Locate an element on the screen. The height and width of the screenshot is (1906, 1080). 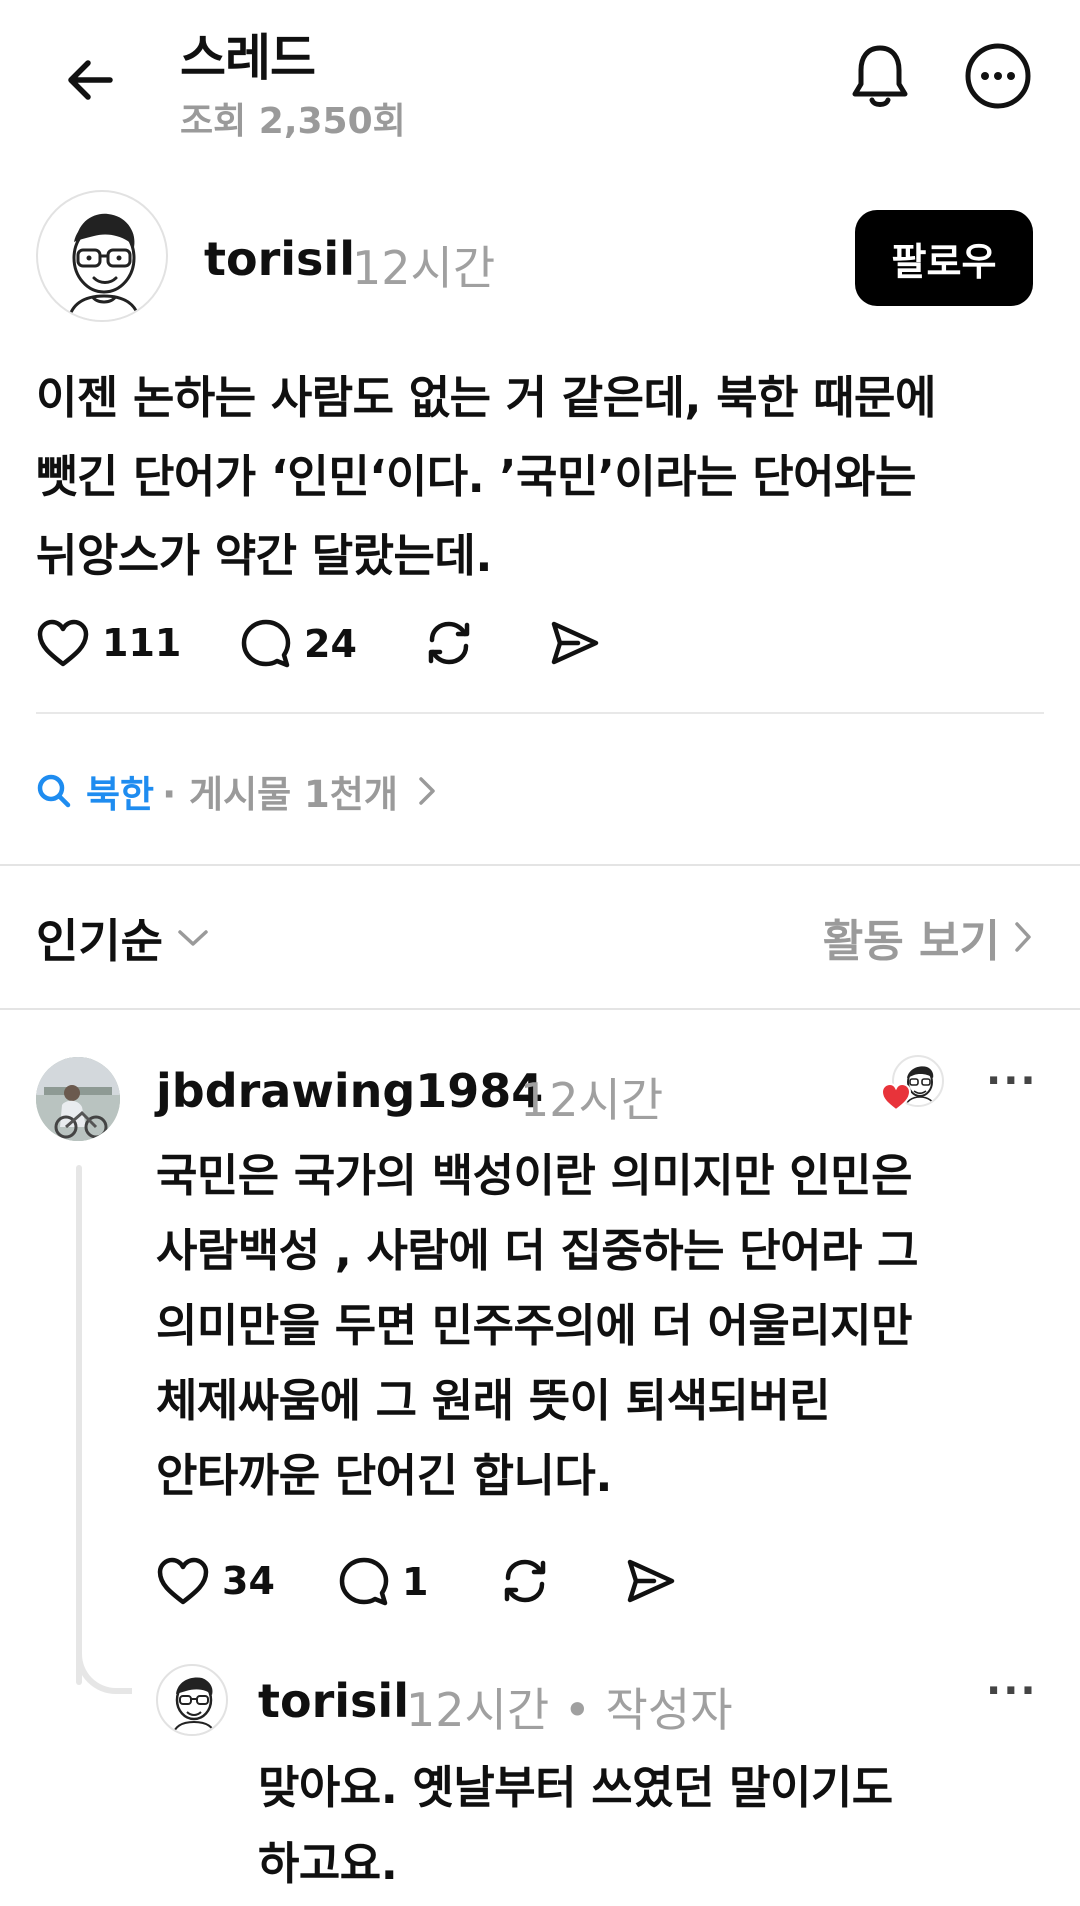
reply-comment-button: 1 is located at coordinates (383, 1582).